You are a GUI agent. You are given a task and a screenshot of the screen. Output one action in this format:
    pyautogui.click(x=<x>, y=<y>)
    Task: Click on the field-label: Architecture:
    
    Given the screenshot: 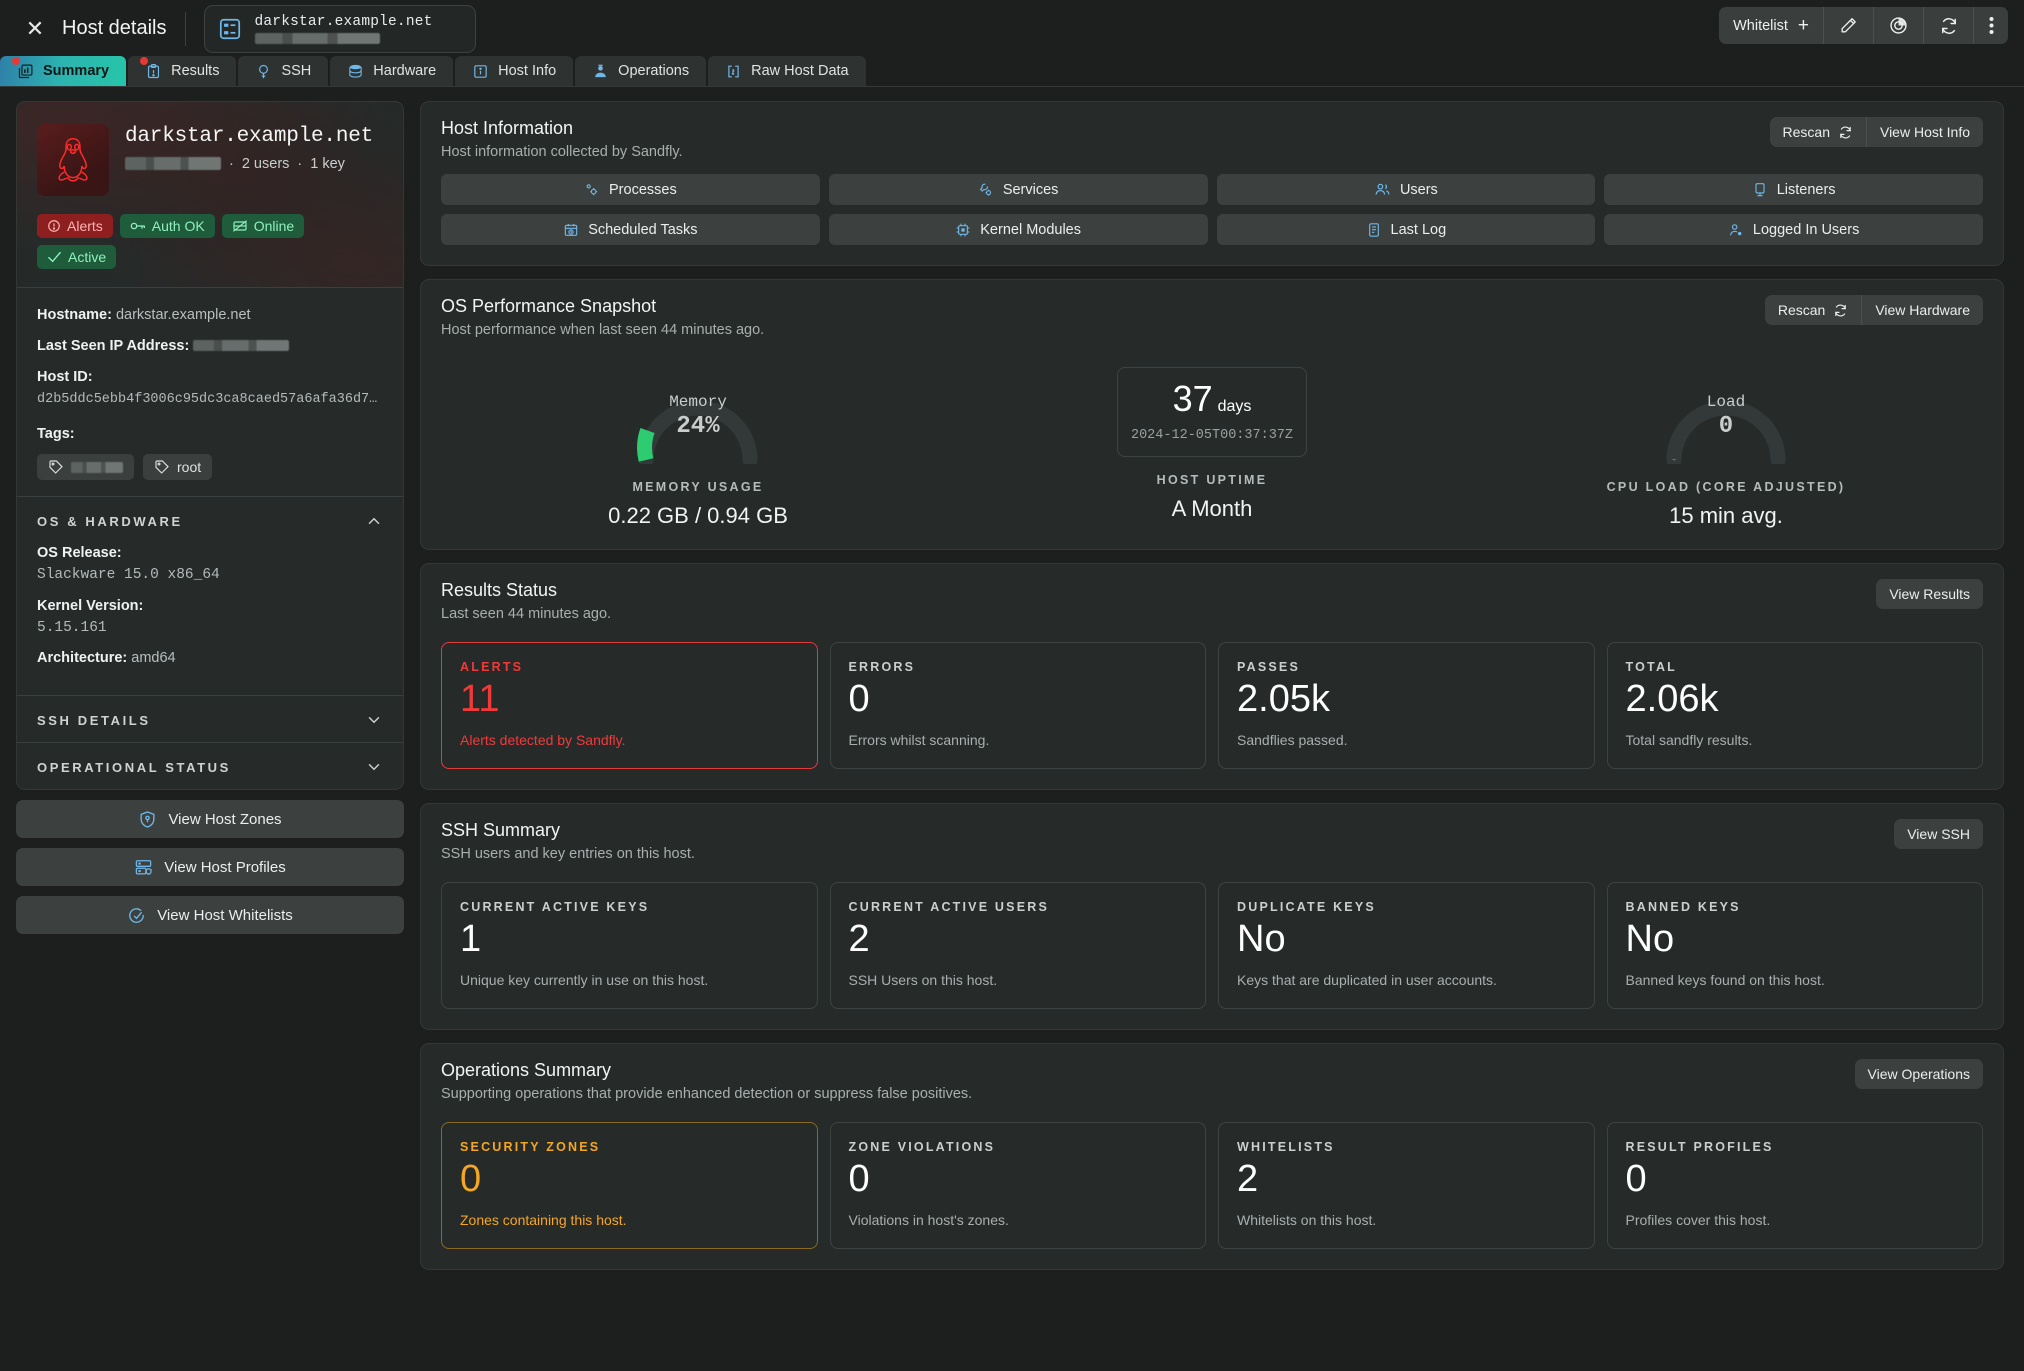 What is the action you would take?
    pyautogui.click(x=82, y=658)
    